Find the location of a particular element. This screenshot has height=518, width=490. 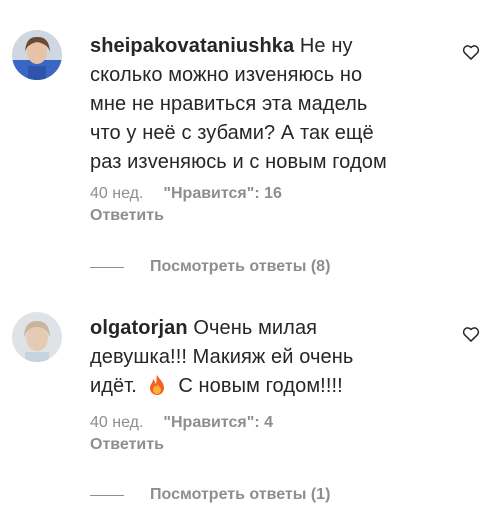

view-replies-button: Посмотреть ответы (8) is located at coordinates (210, 267).